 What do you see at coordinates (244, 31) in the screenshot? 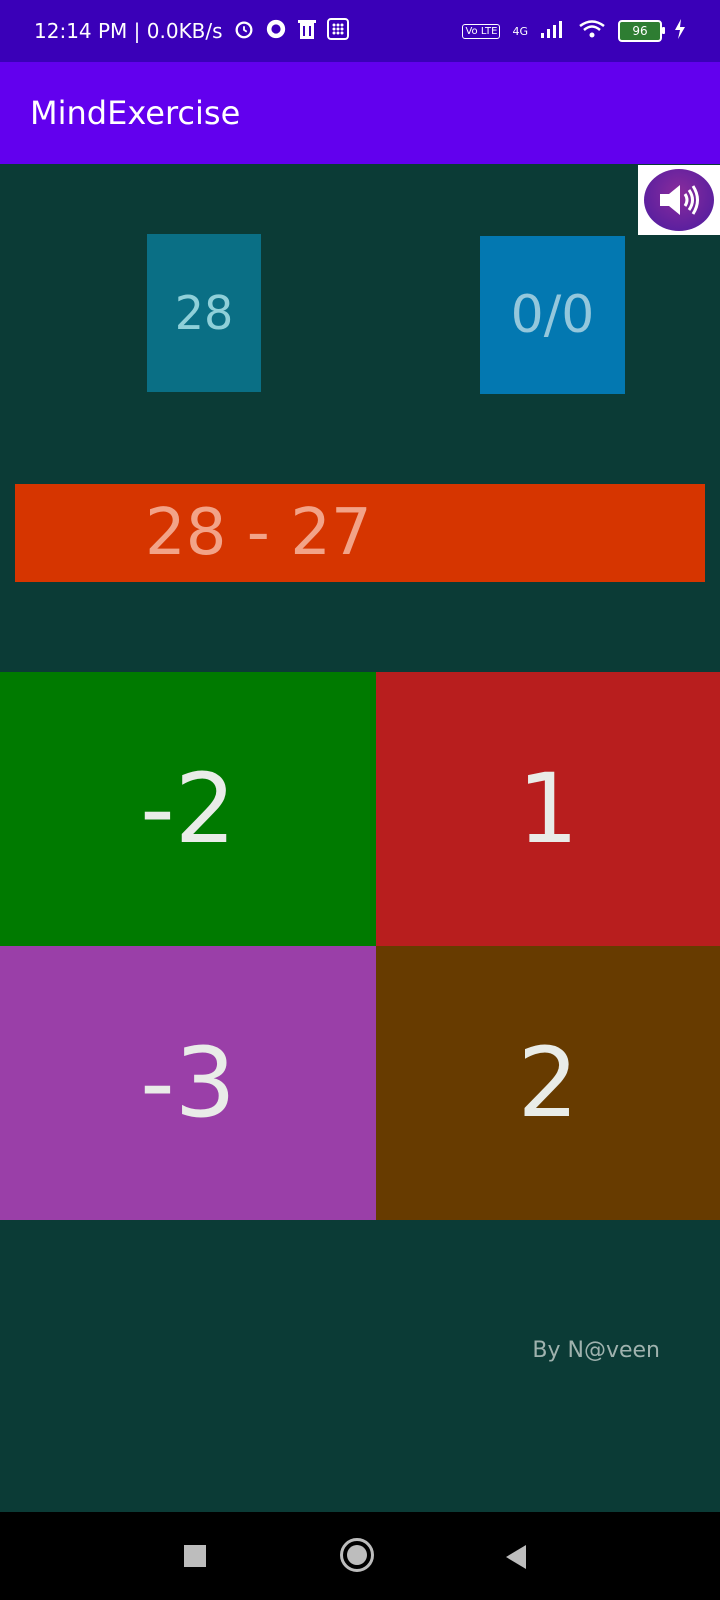
I see `alarm-icon` at bounding box center [244, 31].